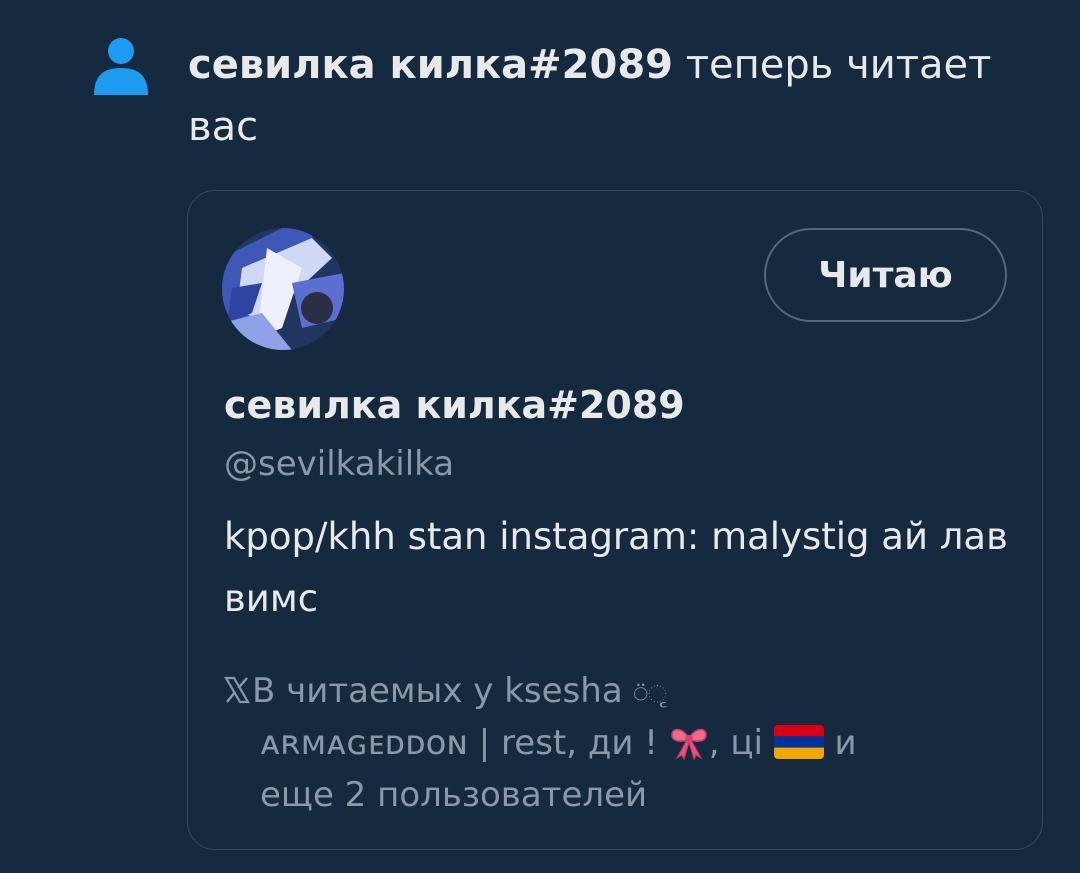  I want to click on display-name: севилка килка#2089, so click(454, 405).